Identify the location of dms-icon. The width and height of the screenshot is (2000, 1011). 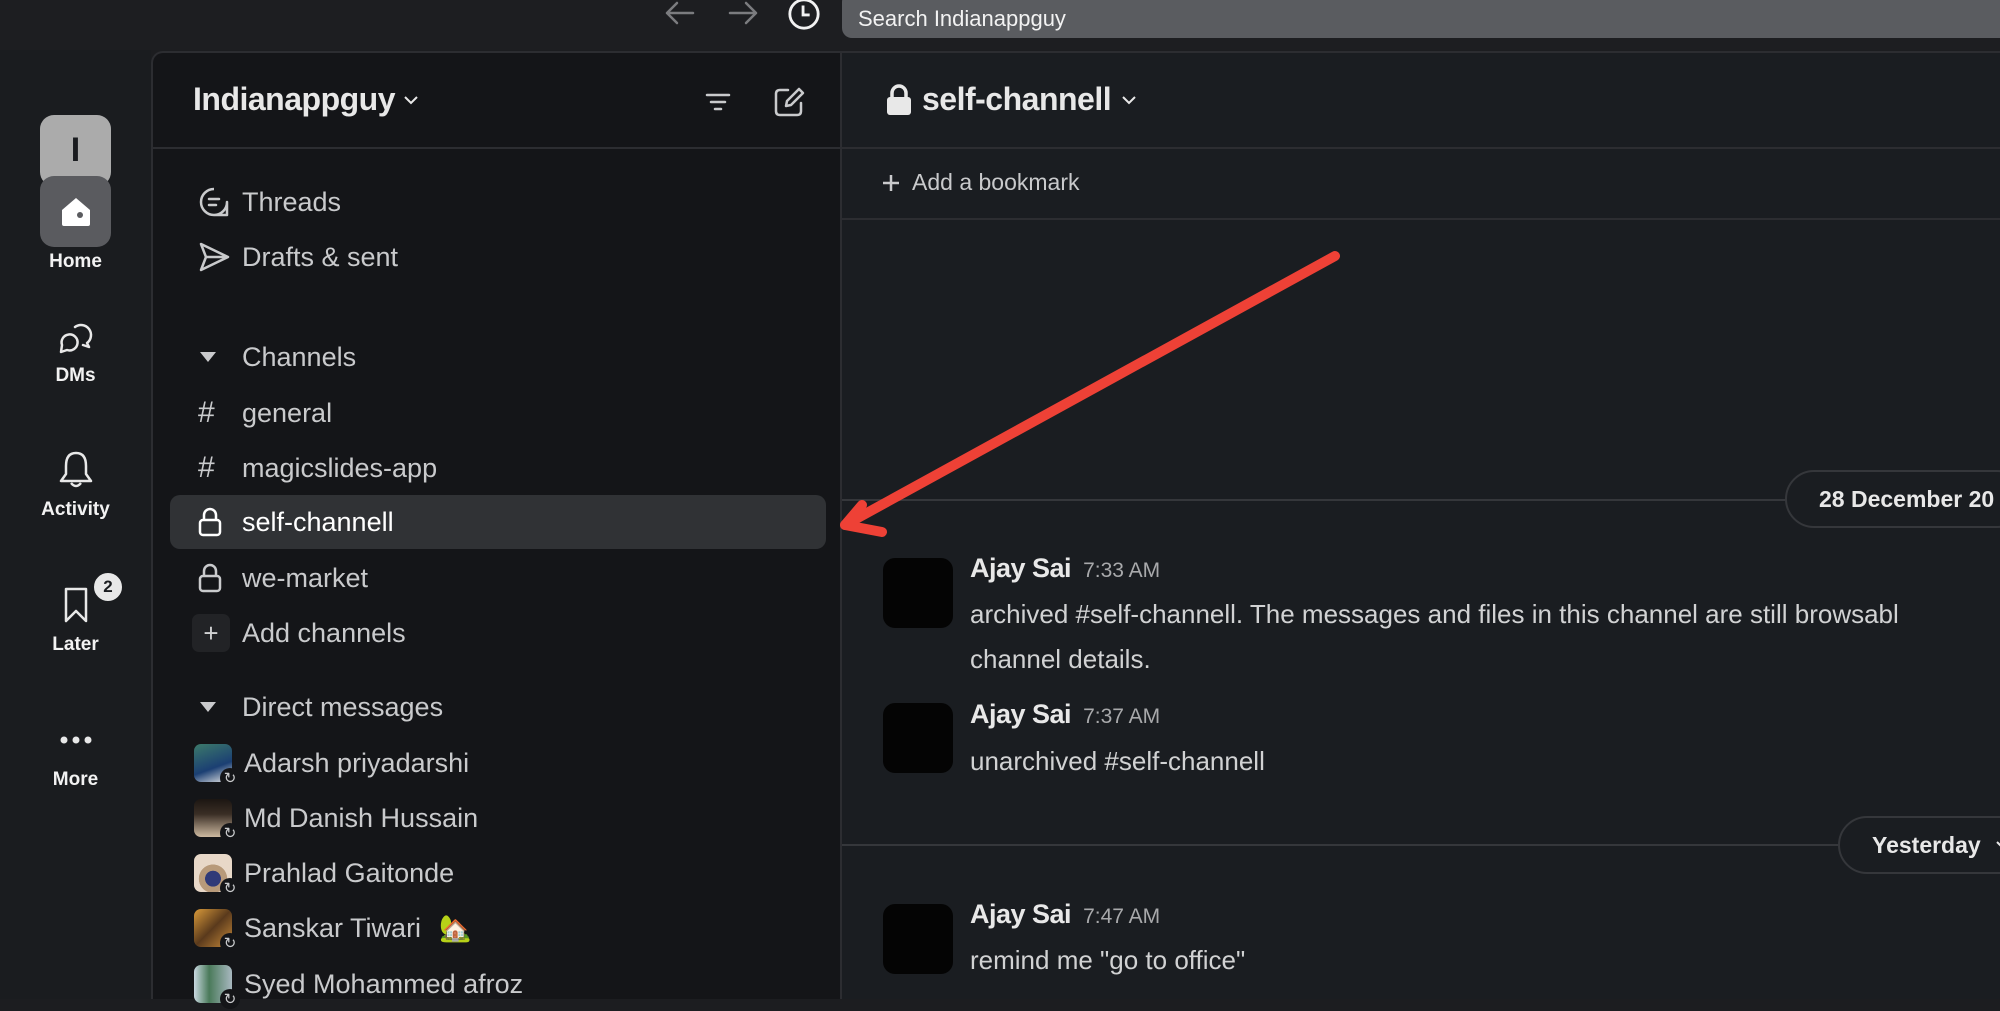
(75, 338).